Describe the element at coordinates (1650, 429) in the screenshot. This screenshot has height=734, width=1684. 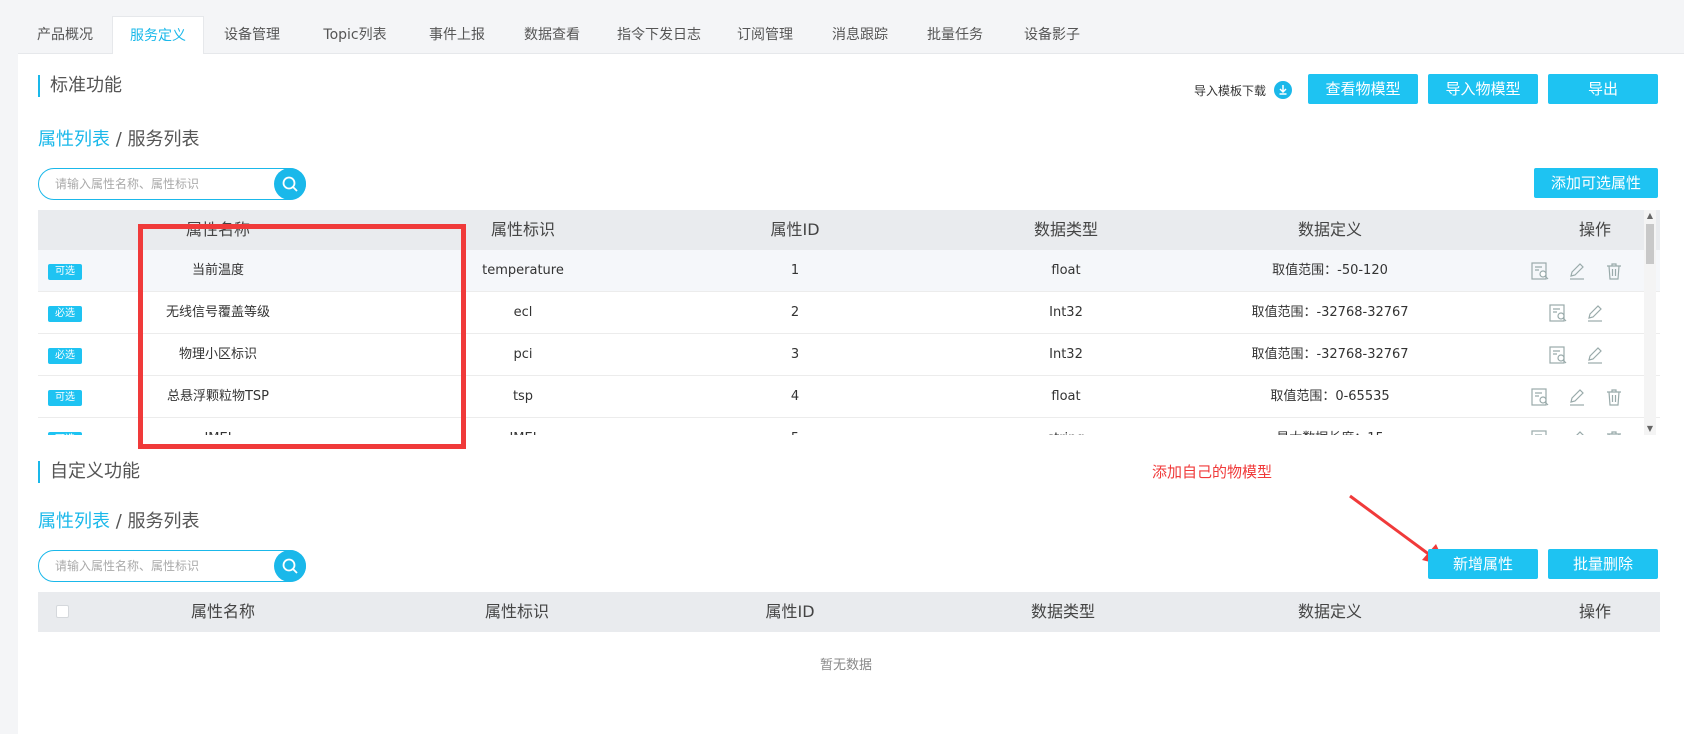
I see `scroll-down-arrow: ▼` at that location.